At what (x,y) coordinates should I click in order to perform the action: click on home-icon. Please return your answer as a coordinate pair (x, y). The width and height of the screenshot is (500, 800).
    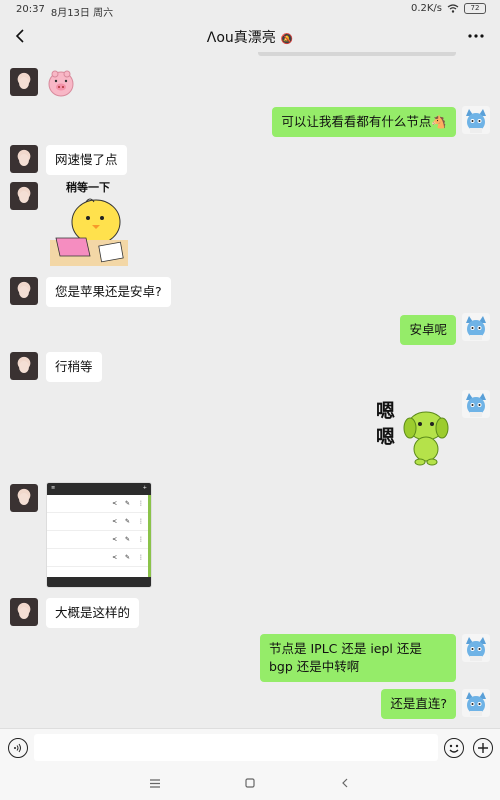
    Looking at the image, I should click on (250, 783).